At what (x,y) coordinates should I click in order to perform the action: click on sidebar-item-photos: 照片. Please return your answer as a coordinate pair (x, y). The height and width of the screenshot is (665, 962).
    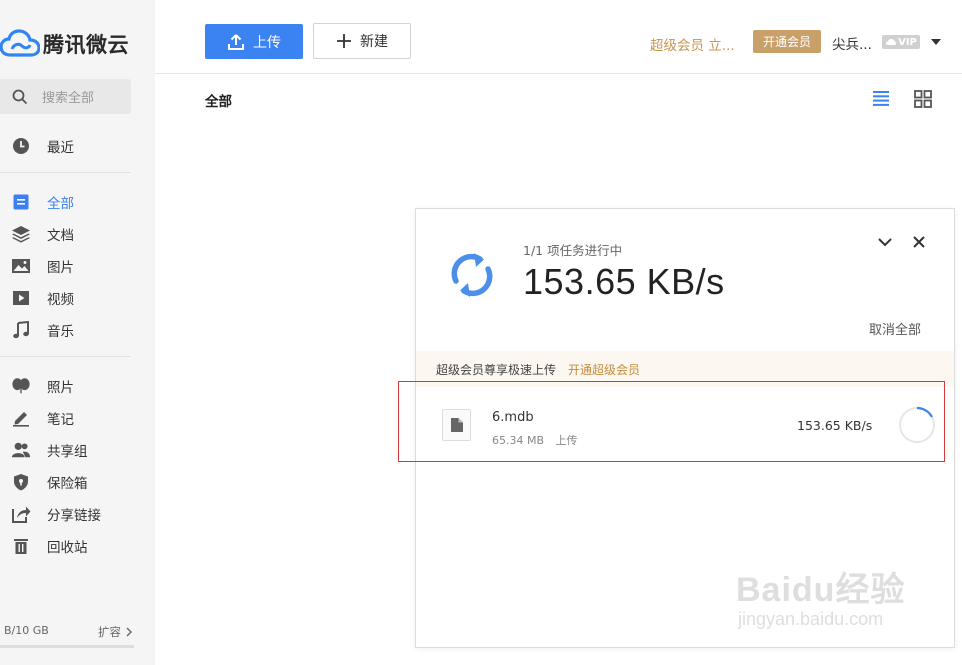
    Looking at the image, I should click on (77, 386).